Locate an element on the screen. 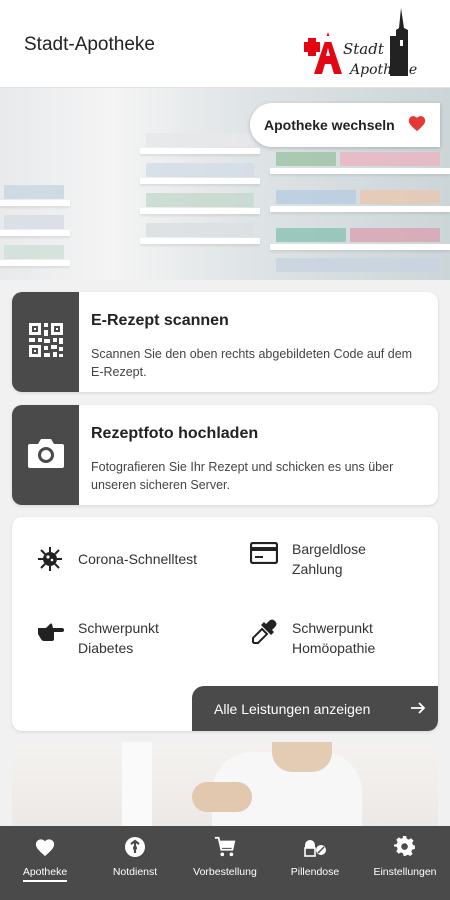  service-label: Schwerpunkt Homöopathie is located at coordinates (334, 638).